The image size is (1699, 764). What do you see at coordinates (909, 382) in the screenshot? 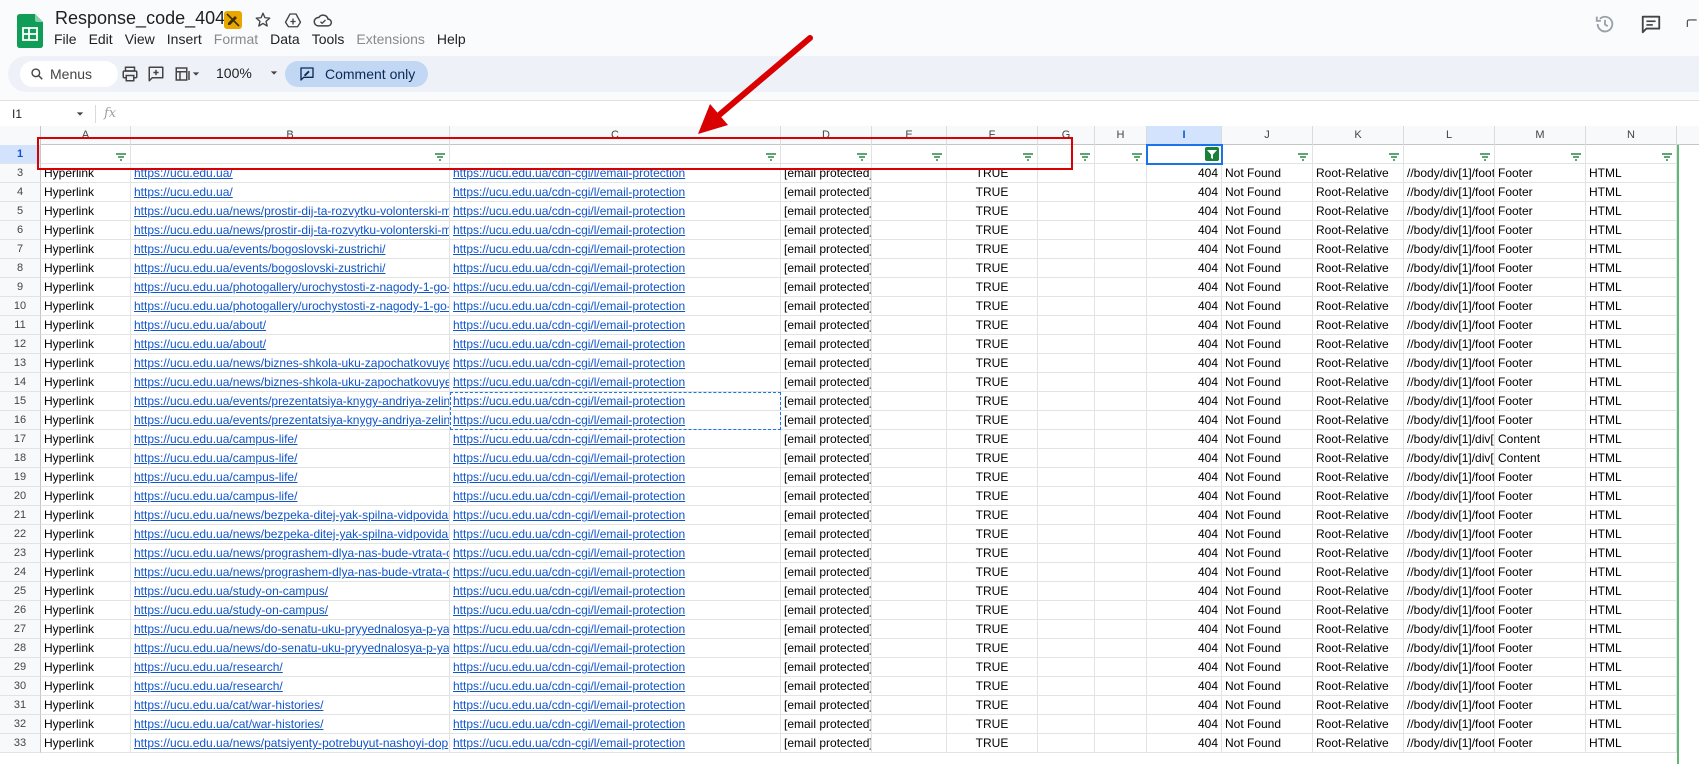
I see `cell-e14` at bounding box center [909, 382].